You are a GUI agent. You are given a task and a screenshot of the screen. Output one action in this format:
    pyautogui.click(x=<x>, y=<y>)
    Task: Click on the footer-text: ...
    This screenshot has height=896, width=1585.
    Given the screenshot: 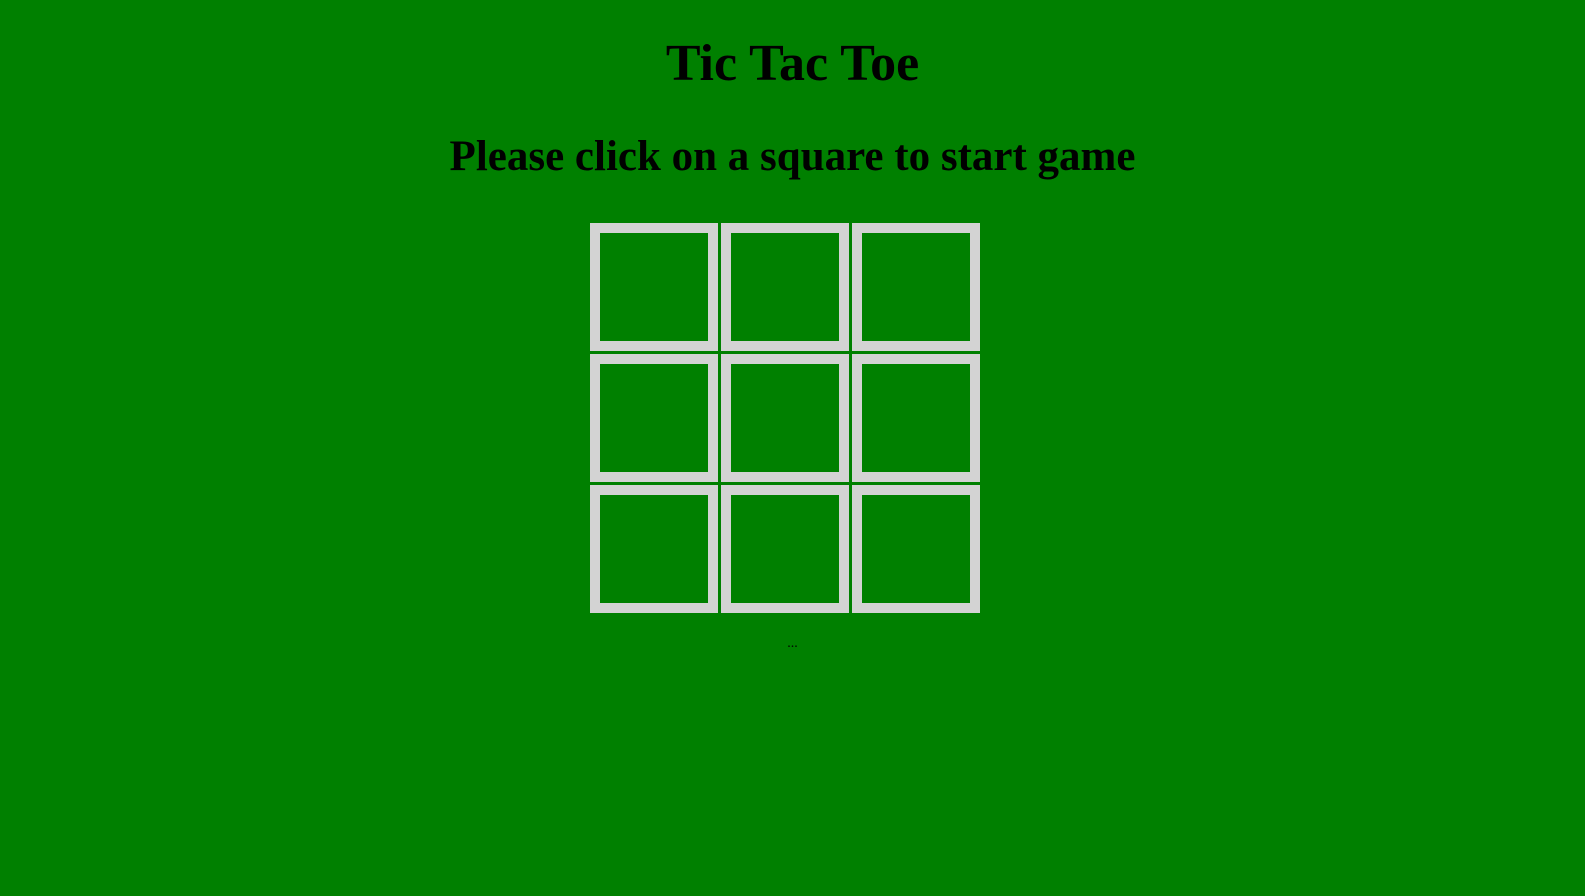 What is the action you would take?
    pyautogui.click(x=792, y=643)
    